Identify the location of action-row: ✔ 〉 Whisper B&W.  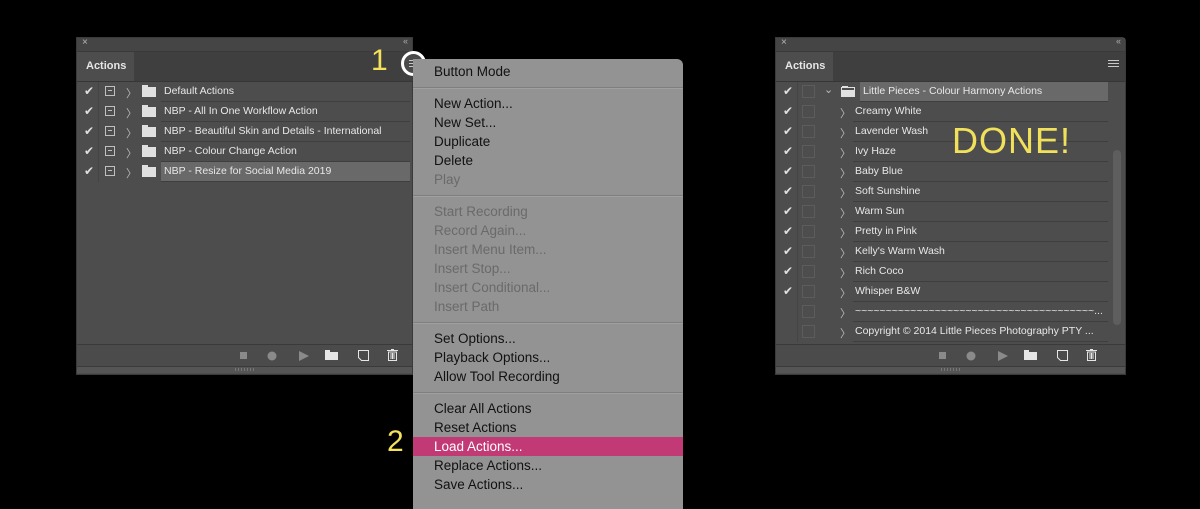
(950, 292).